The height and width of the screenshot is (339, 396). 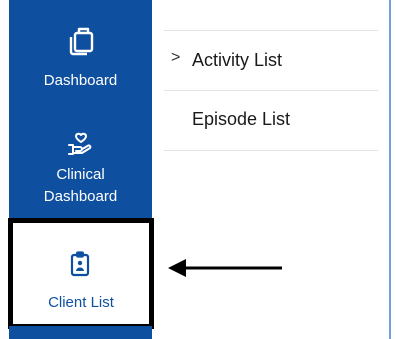 I want to click on sidebar-item-label: Client List, so click(x=81, y=302).